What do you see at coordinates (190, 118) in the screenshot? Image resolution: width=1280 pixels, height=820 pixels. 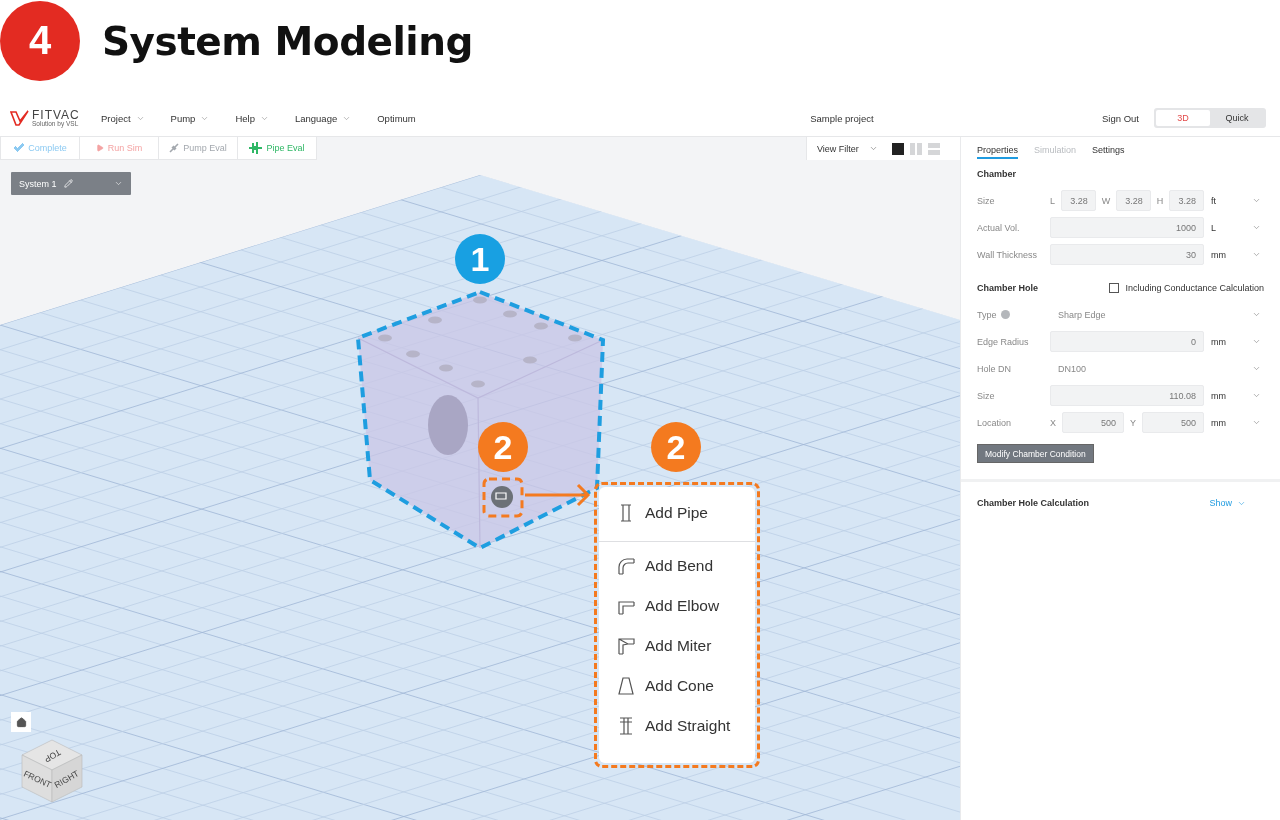 I see `nav-menu: Pump` at bounding box center [190, 118].